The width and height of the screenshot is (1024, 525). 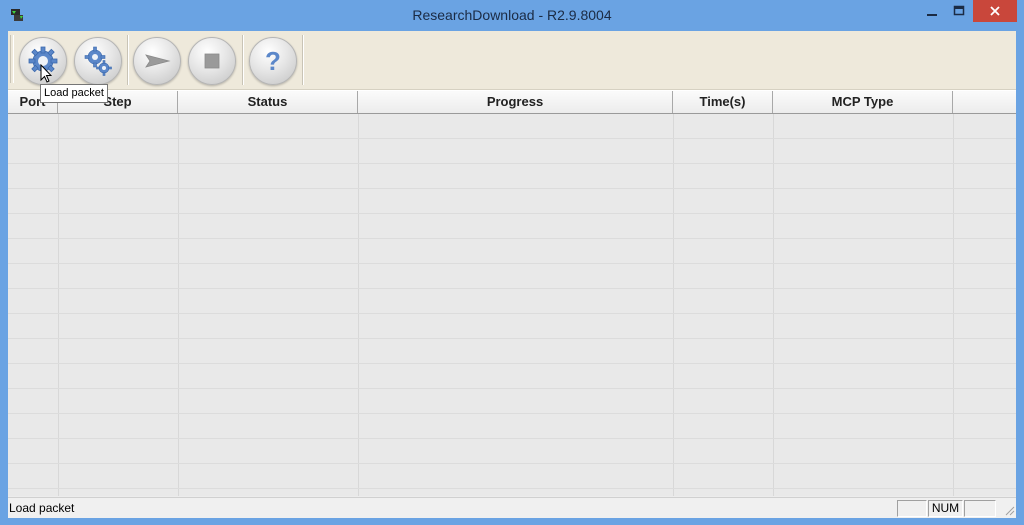 What do you see at coordinates (984, 102) in the screenshot?
I see `column-filler` at bounding box center [984, 102].